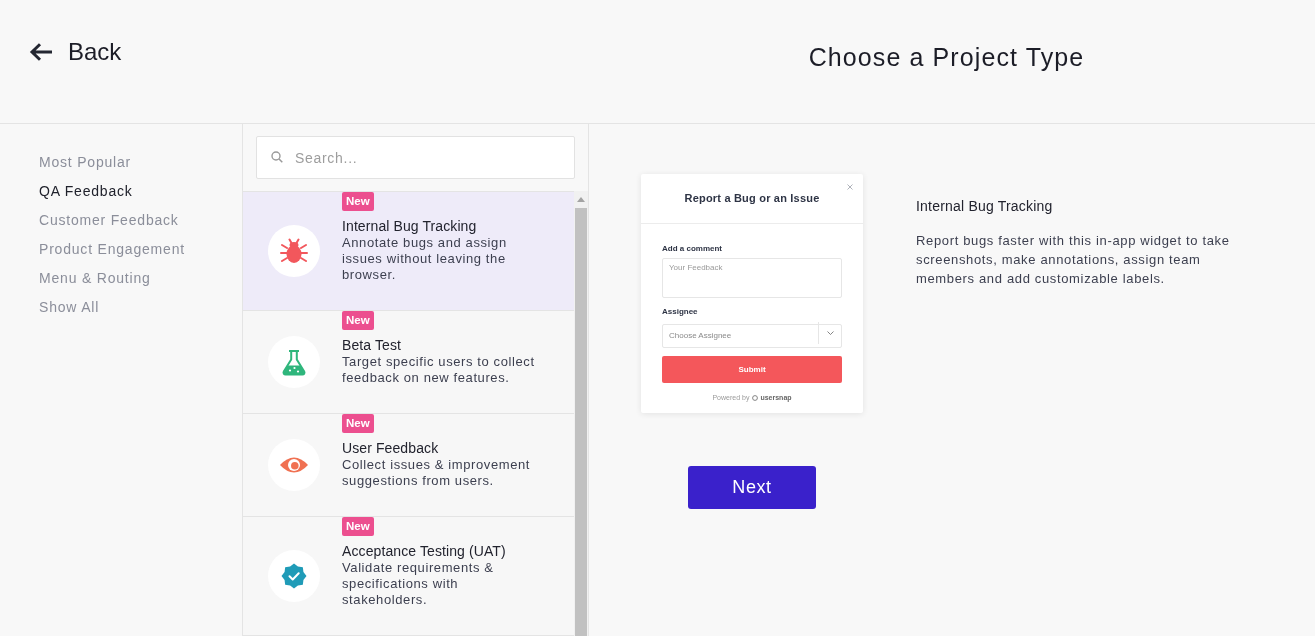  Describe the element at coordinates (680, 312) in the screenshot. I see `field-label: Assignee` at that location.